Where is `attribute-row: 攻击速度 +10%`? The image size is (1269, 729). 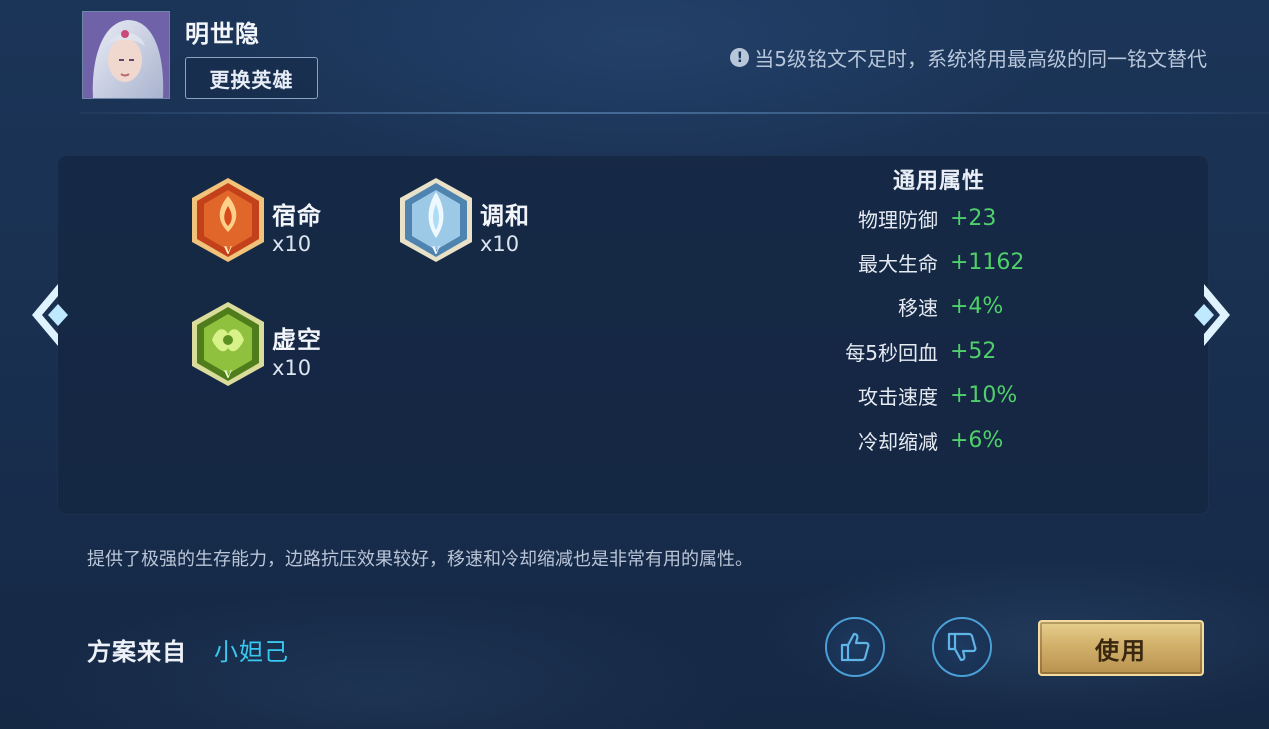 attribute-row: 攻击速度 +10% is located at coordinates (910, 396).